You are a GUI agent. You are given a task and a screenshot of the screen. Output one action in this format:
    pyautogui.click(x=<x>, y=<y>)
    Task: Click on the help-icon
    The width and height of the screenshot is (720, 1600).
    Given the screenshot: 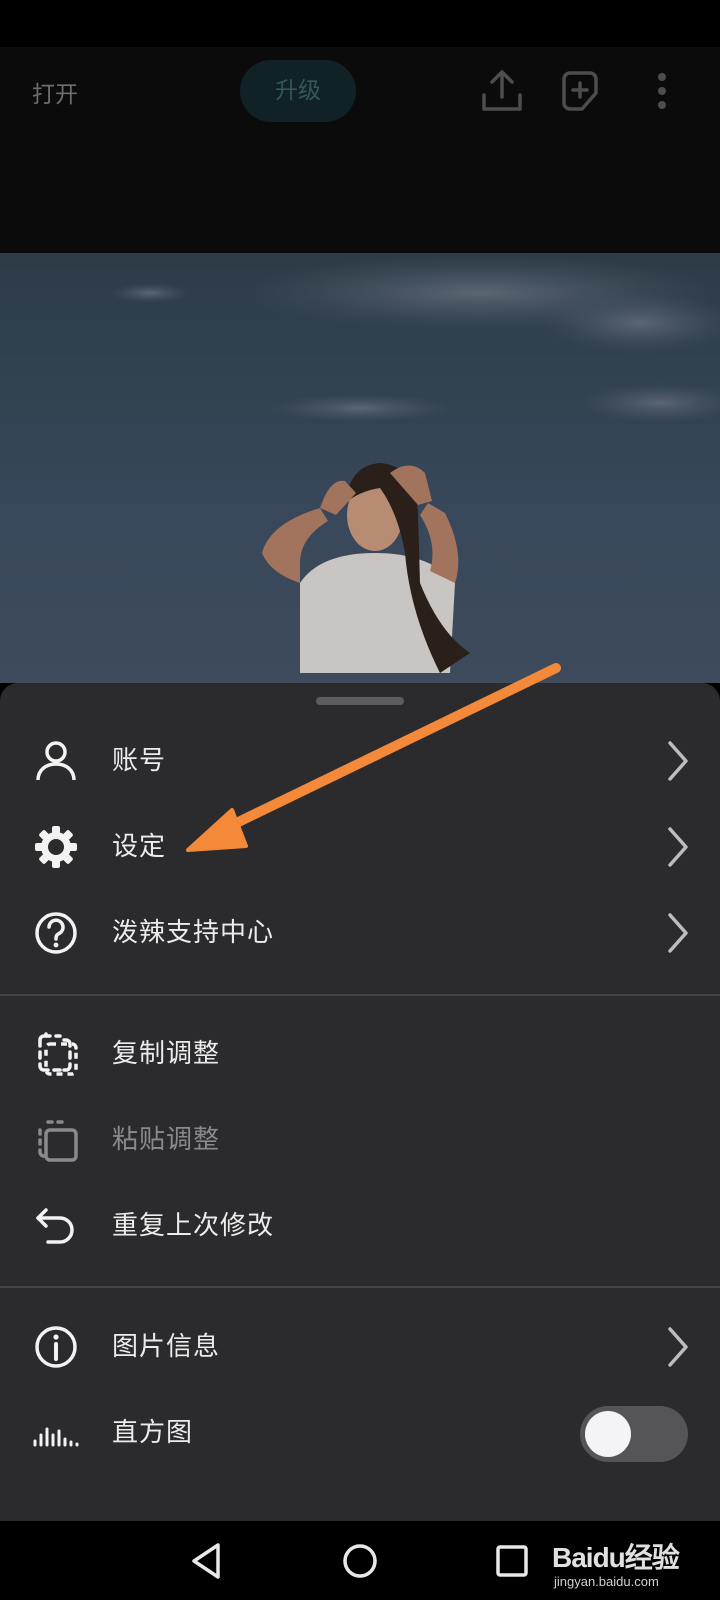 What is the action you would take?
    pyautogui.click(x=56, y=933)
    